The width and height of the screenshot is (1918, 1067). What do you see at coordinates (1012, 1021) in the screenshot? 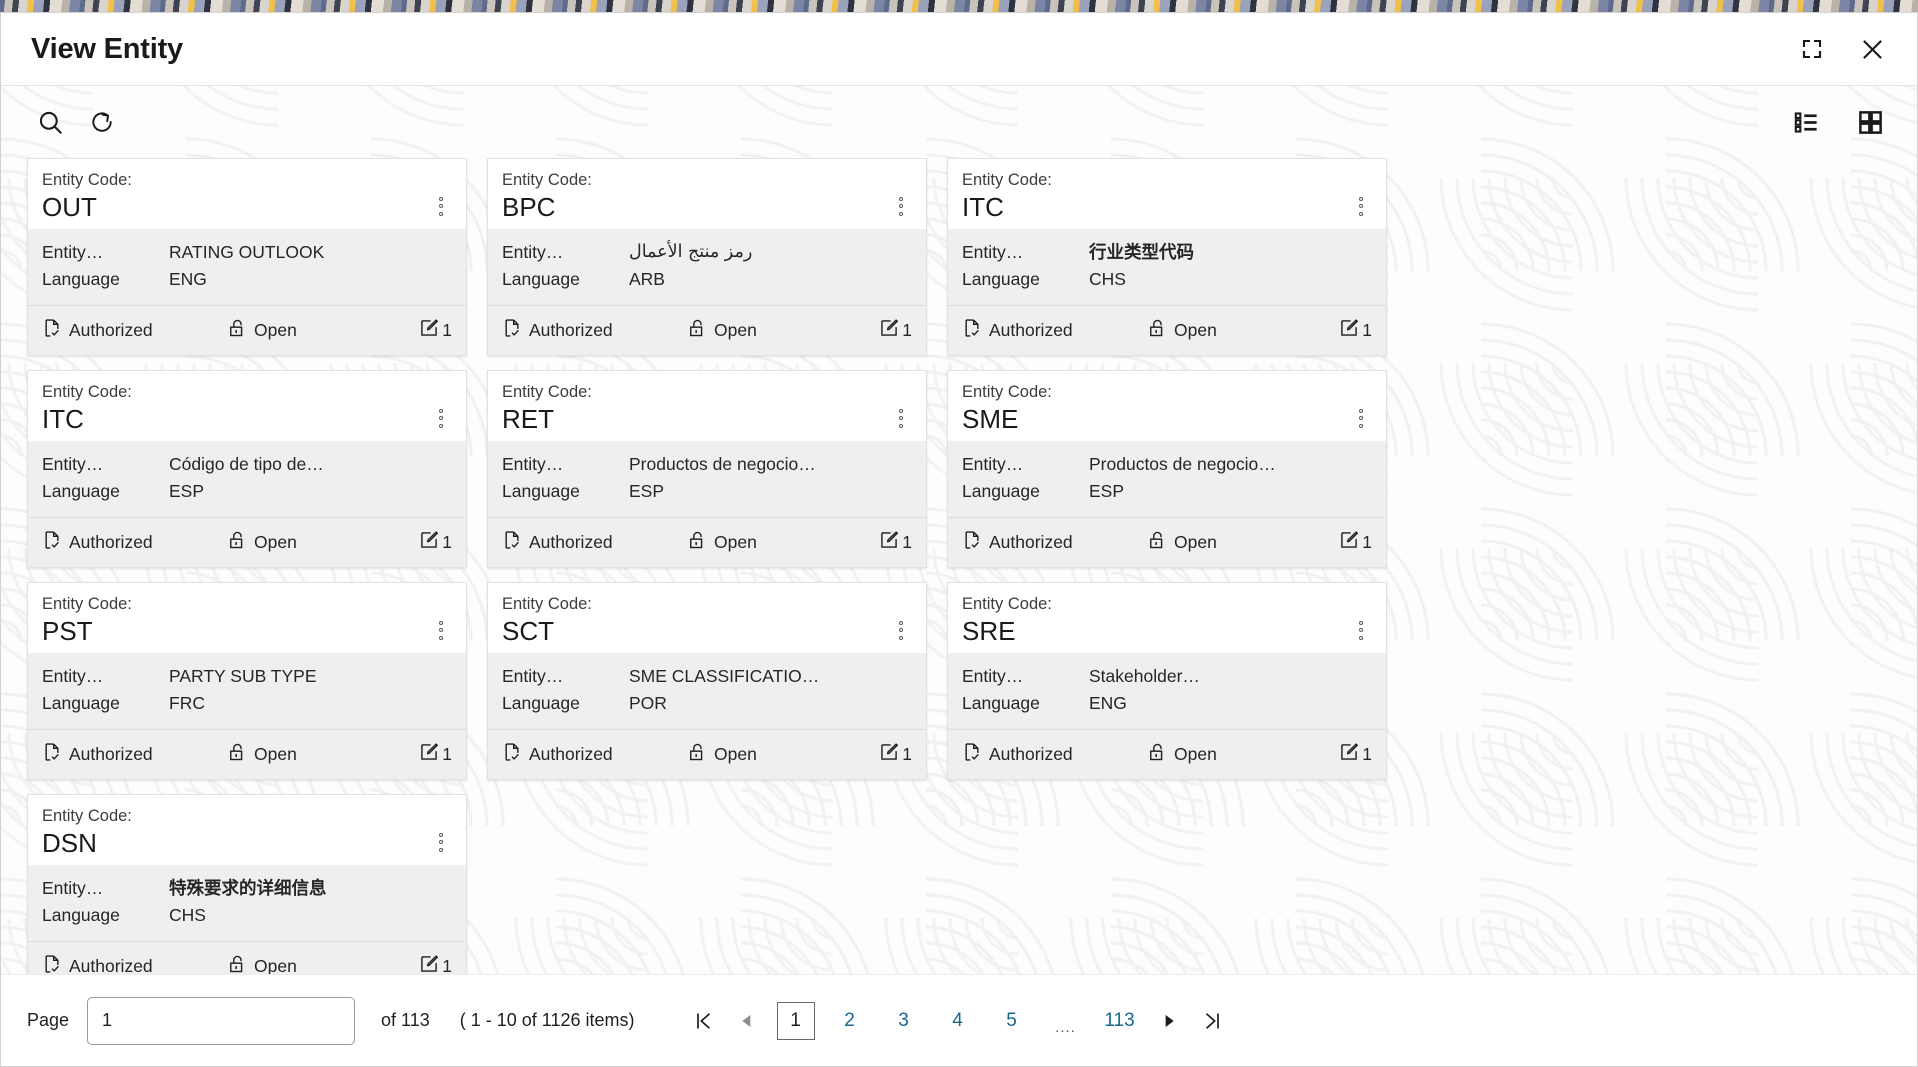
I see `pager-page-5: 5` at bounding box center [1012, 1021].